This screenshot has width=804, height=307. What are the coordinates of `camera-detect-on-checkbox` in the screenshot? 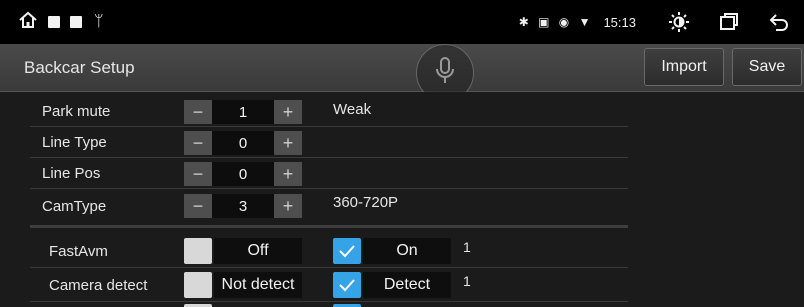 It's located at (347, 285).